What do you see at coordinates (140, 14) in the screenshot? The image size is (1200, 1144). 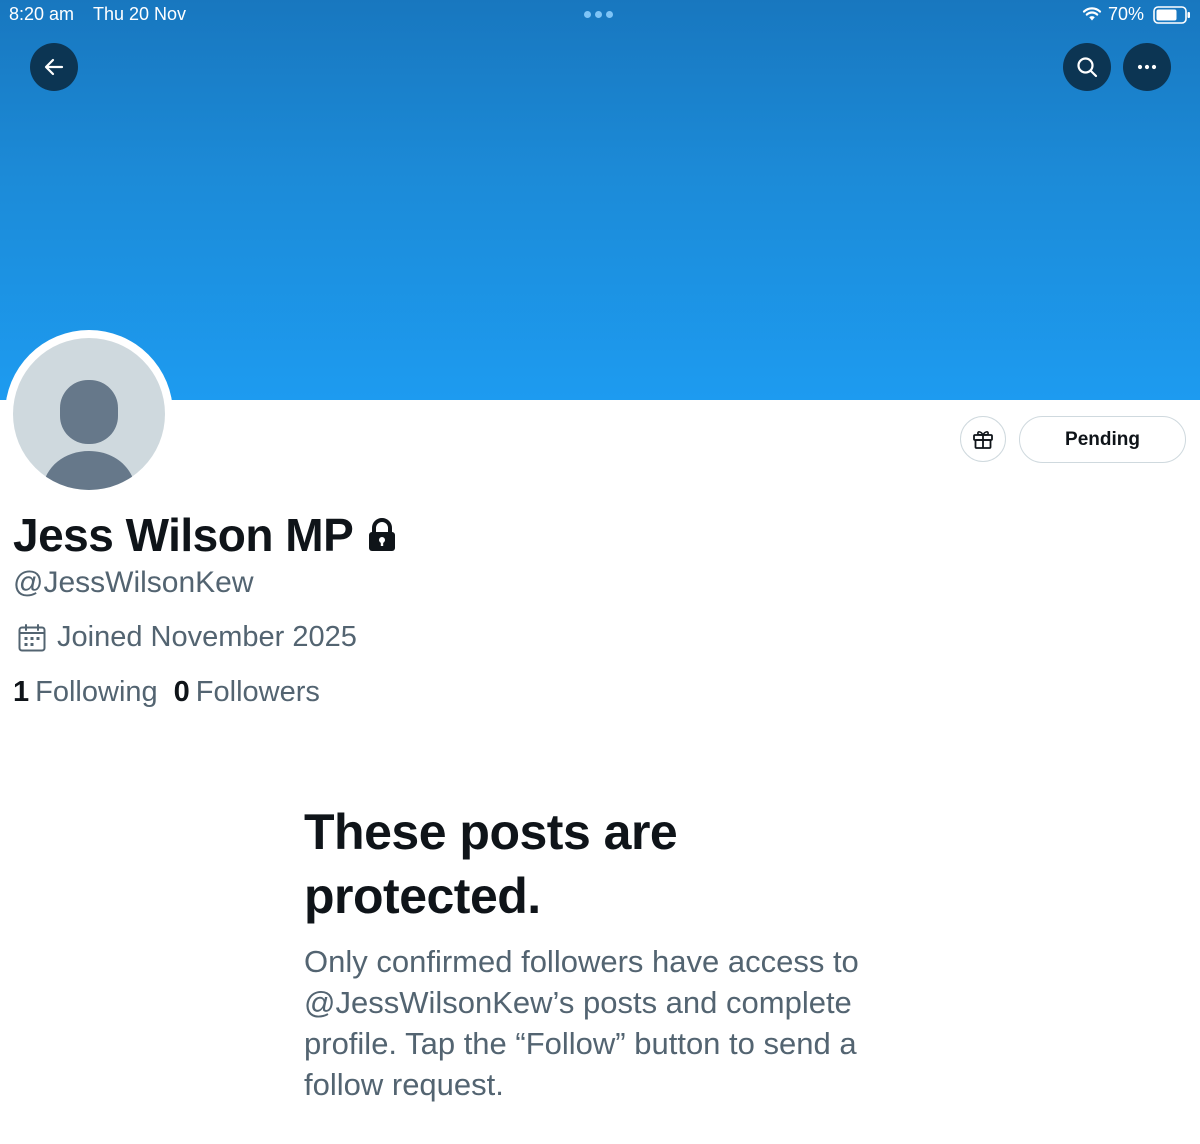 I see `status-date: Thu 20 Nov` at bounding box center [140, 14].